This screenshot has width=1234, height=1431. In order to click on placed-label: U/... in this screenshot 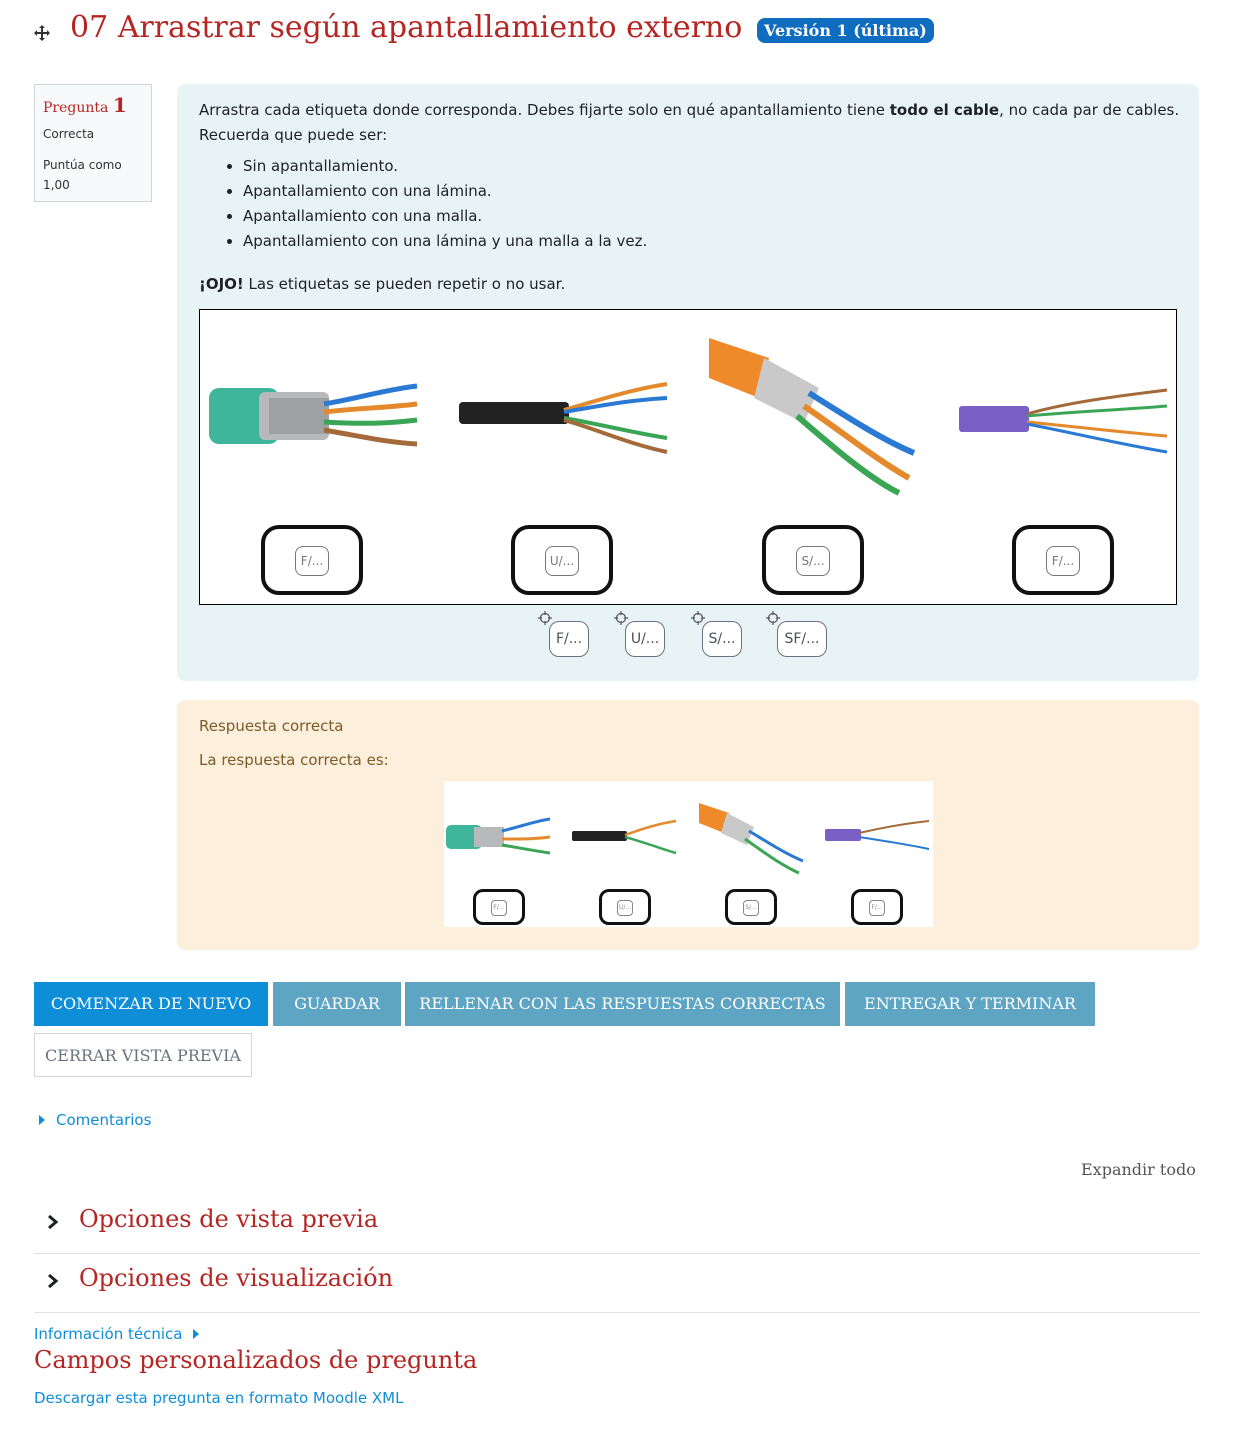, I will do `click(562, 561)`.